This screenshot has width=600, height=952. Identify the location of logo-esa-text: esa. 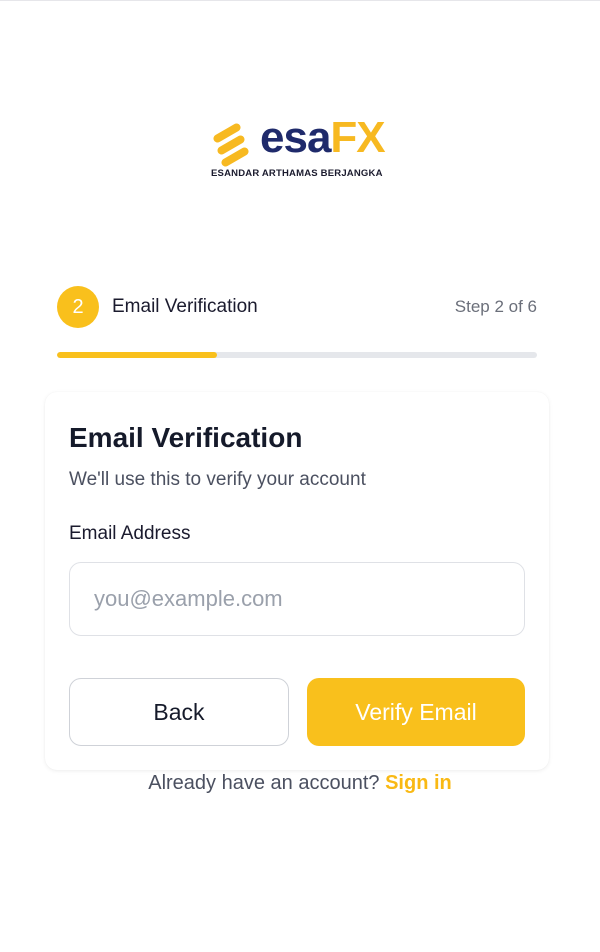
(295, 137).